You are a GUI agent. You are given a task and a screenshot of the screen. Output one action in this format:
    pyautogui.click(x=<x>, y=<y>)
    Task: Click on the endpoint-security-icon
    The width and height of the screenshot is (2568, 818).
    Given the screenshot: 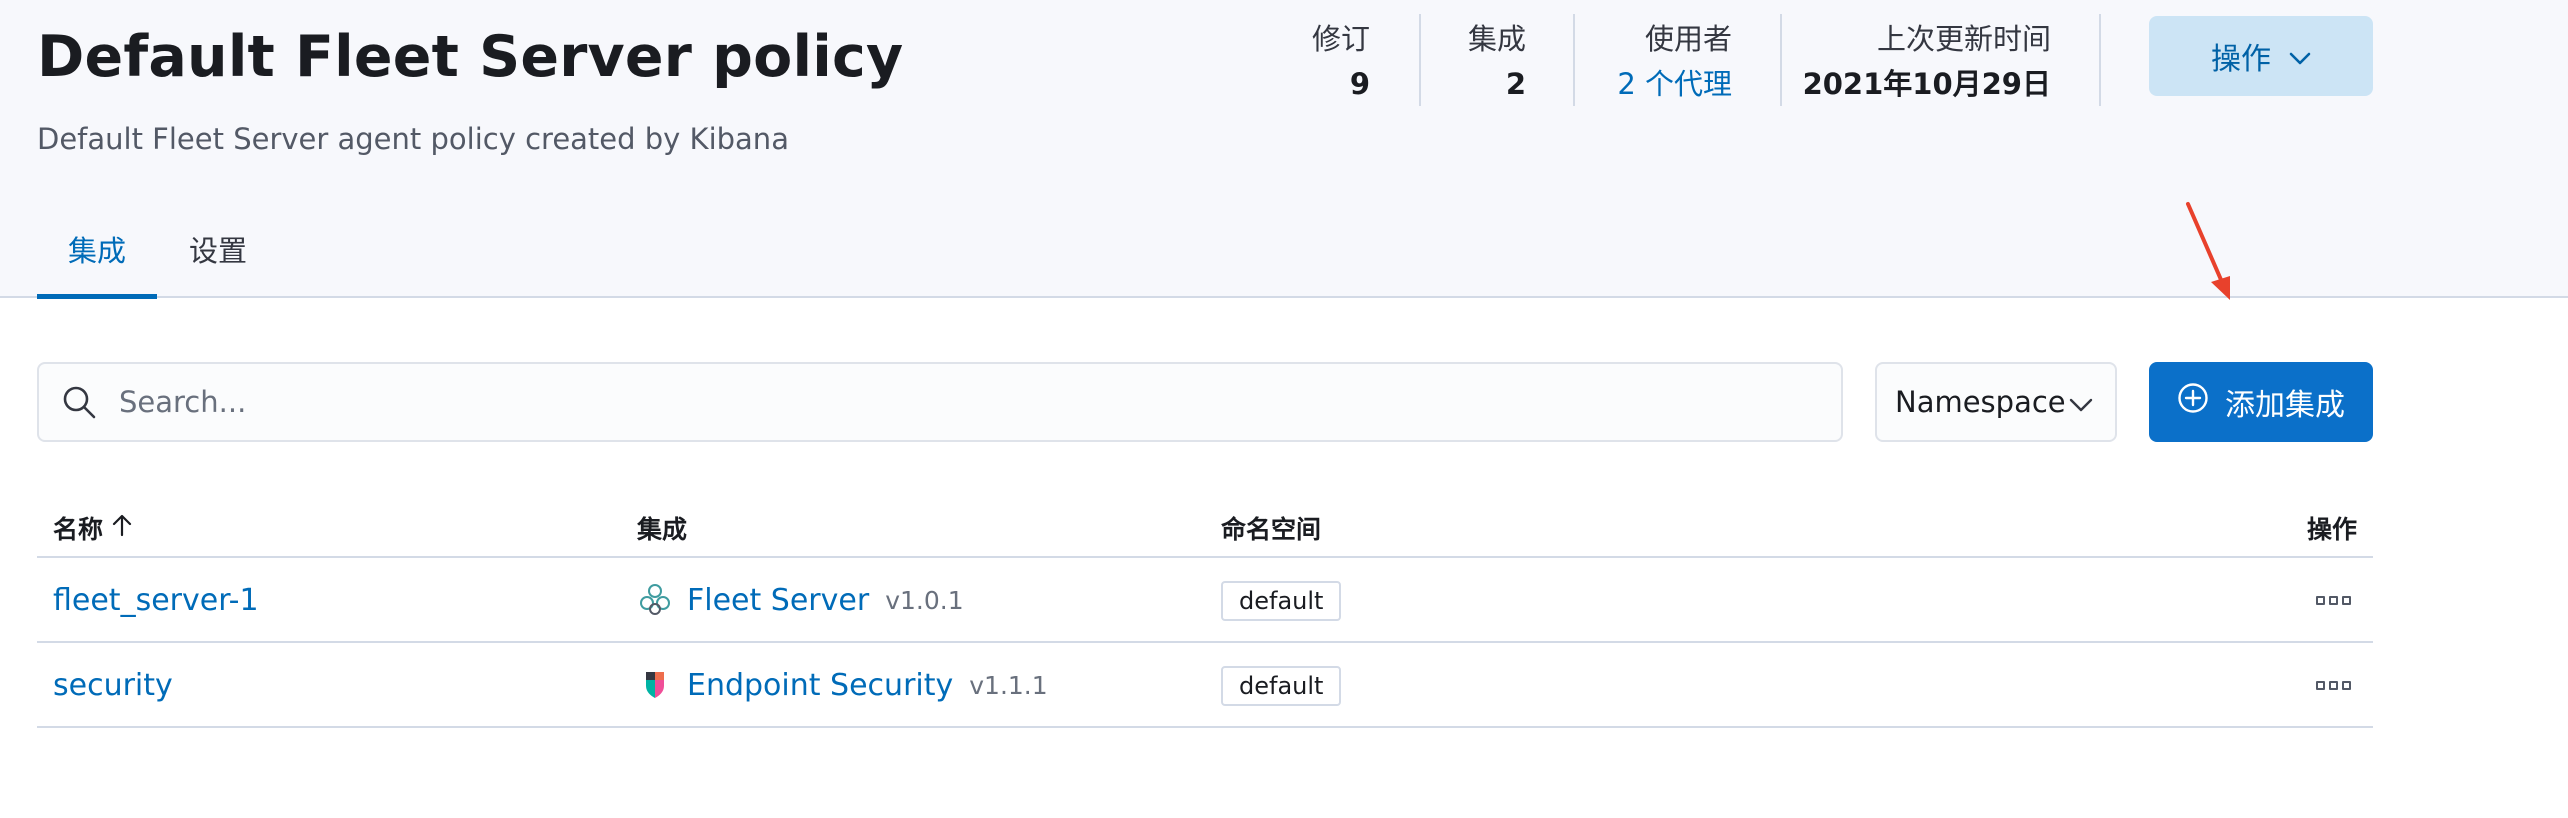 What is the action you would take?
    pyautogui.click(x=655, y=686)
    